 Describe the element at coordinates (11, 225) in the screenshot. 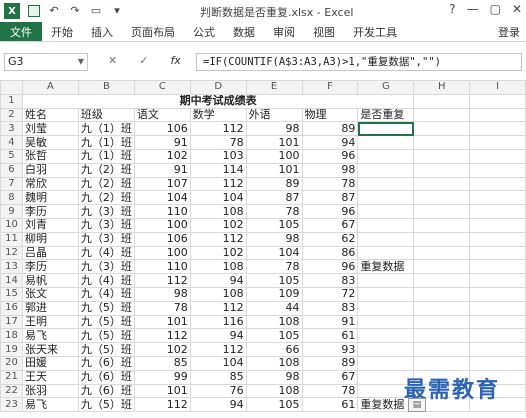

I see `row-header: 10` at that location.